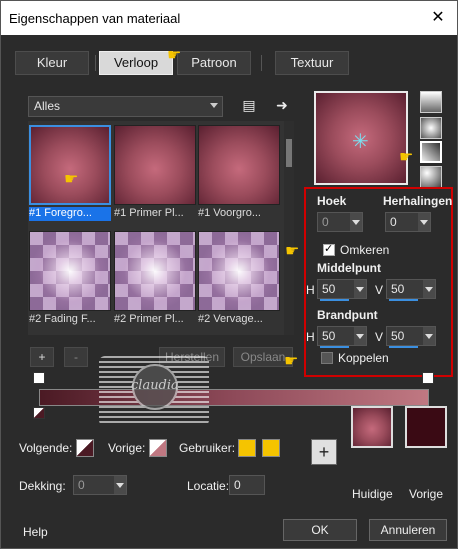  Describe the element at coordinates (247, 485) in the screenshot. I see `locatie-field: 0` at that location.